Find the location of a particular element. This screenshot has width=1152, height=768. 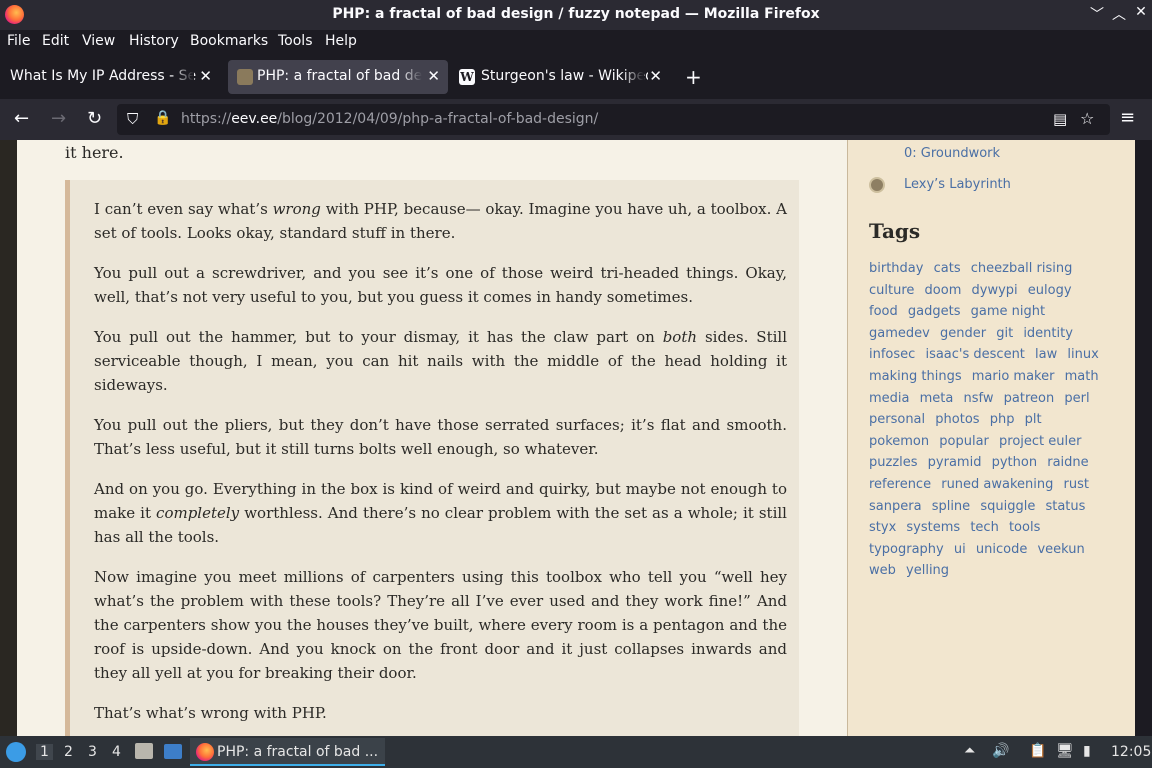

menu-help: Help is located at coordinates (341, 41).